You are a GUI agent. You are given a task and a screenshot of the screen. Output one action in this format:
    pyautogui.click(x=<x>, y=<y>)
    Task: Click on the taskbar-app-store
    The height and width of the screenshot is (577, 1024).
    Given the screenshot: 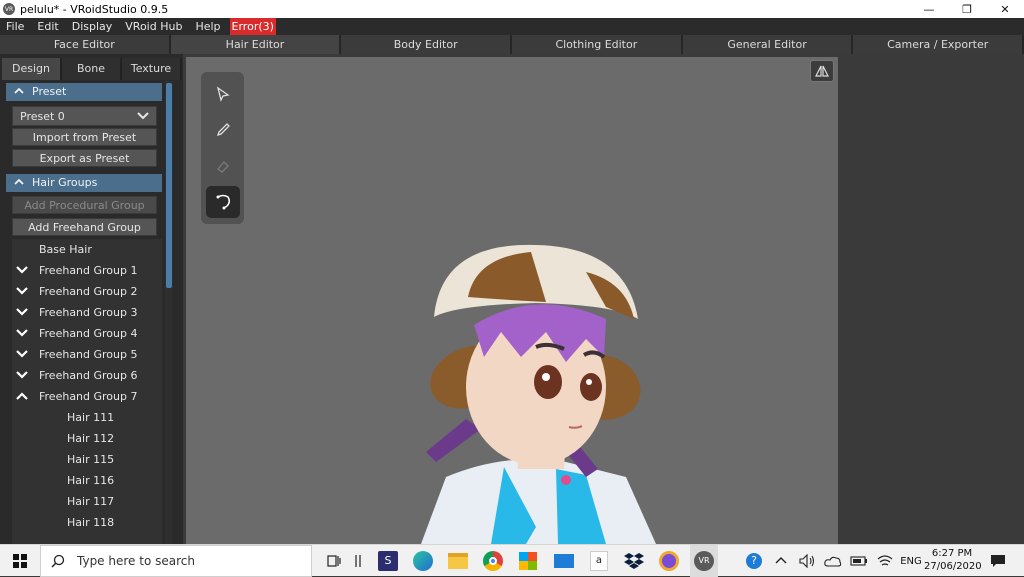 What is the action you would take?
    pyautogui.click(x=528, y=561)
    